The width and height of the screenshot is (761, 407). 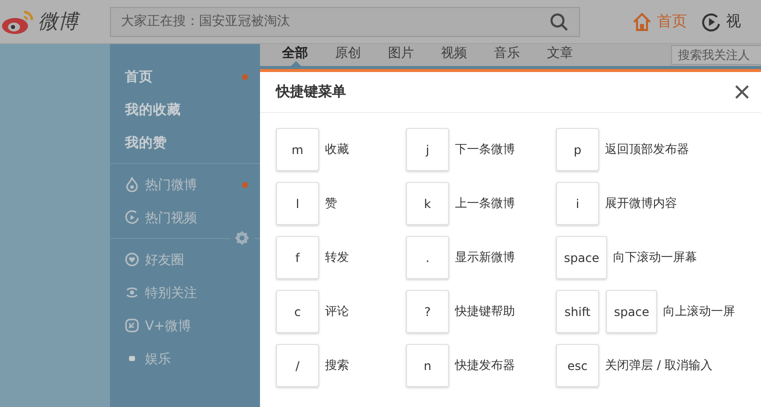 I want to click on key-cap: p, so click(x=577, y=149).